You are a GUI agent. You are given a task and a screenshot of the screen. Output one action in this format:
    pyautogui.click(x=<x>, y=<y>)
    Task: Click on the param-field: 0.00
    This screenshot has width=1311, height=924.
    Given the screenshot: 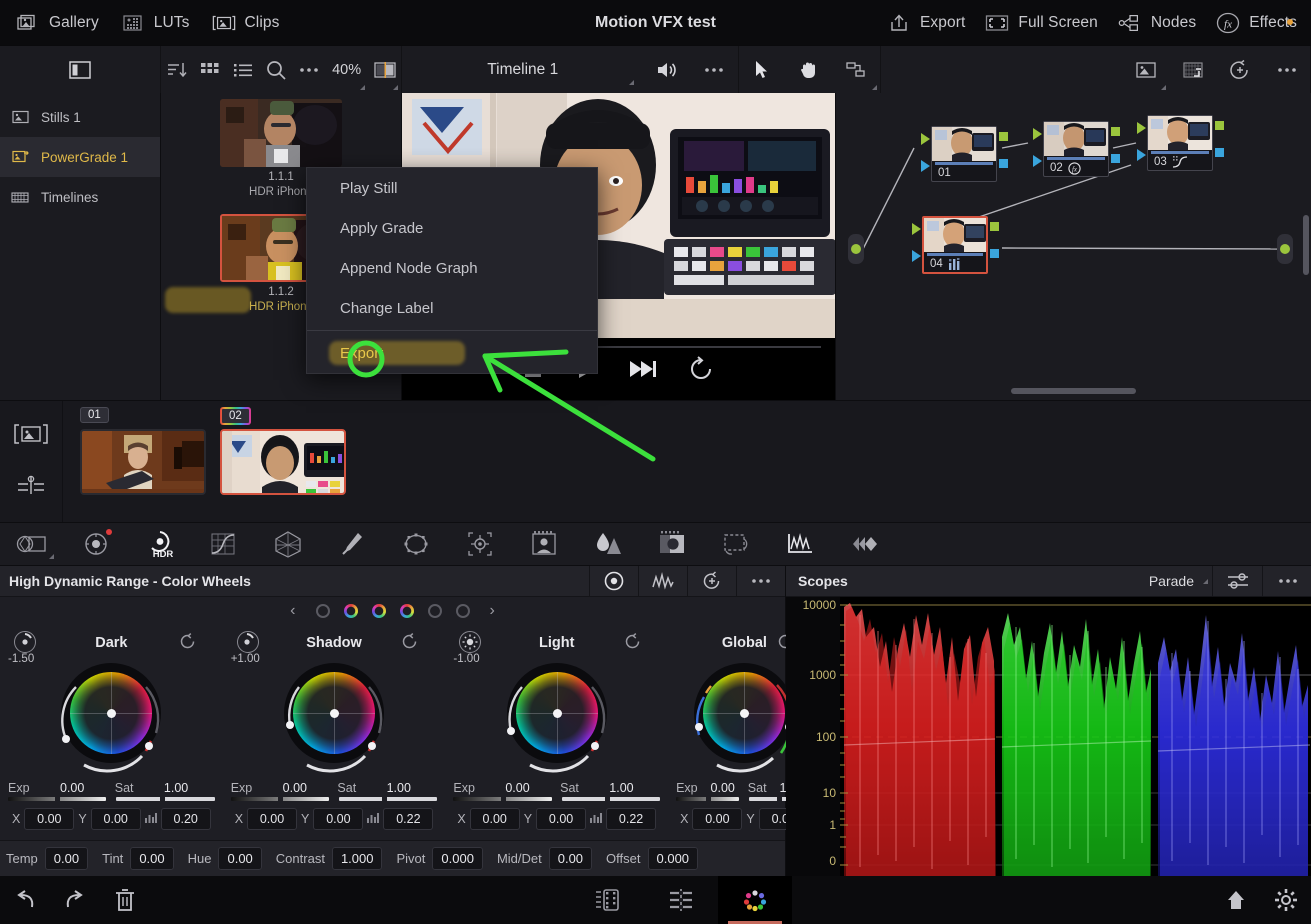 What is the action you would take?
    pyautogui.click(x=240, y=858)
    